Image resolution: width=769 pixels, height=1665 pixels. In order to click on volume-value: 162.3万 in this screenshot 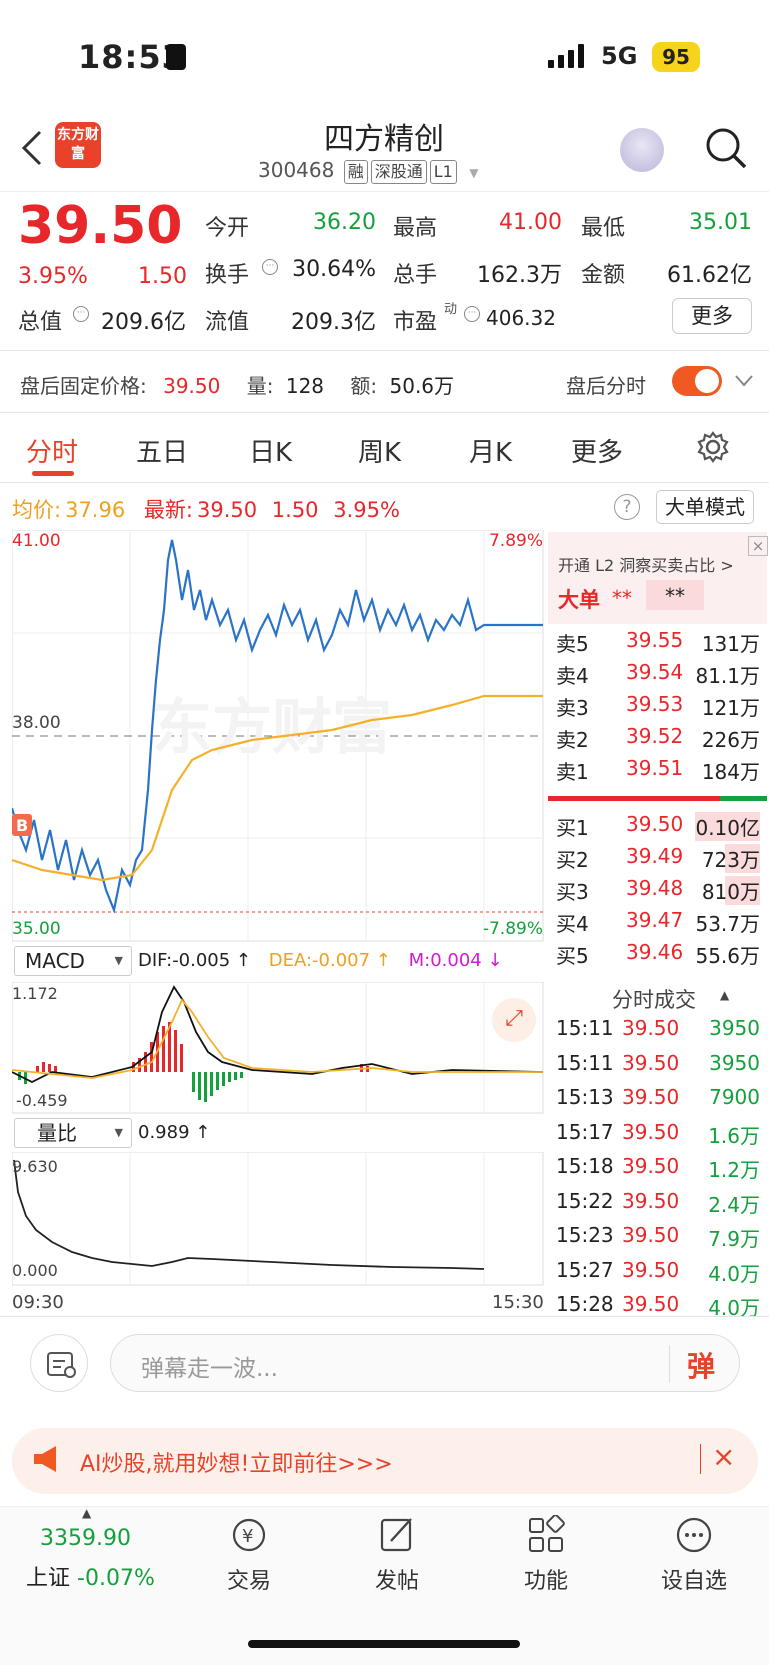, I will do `click(519, 275)`.